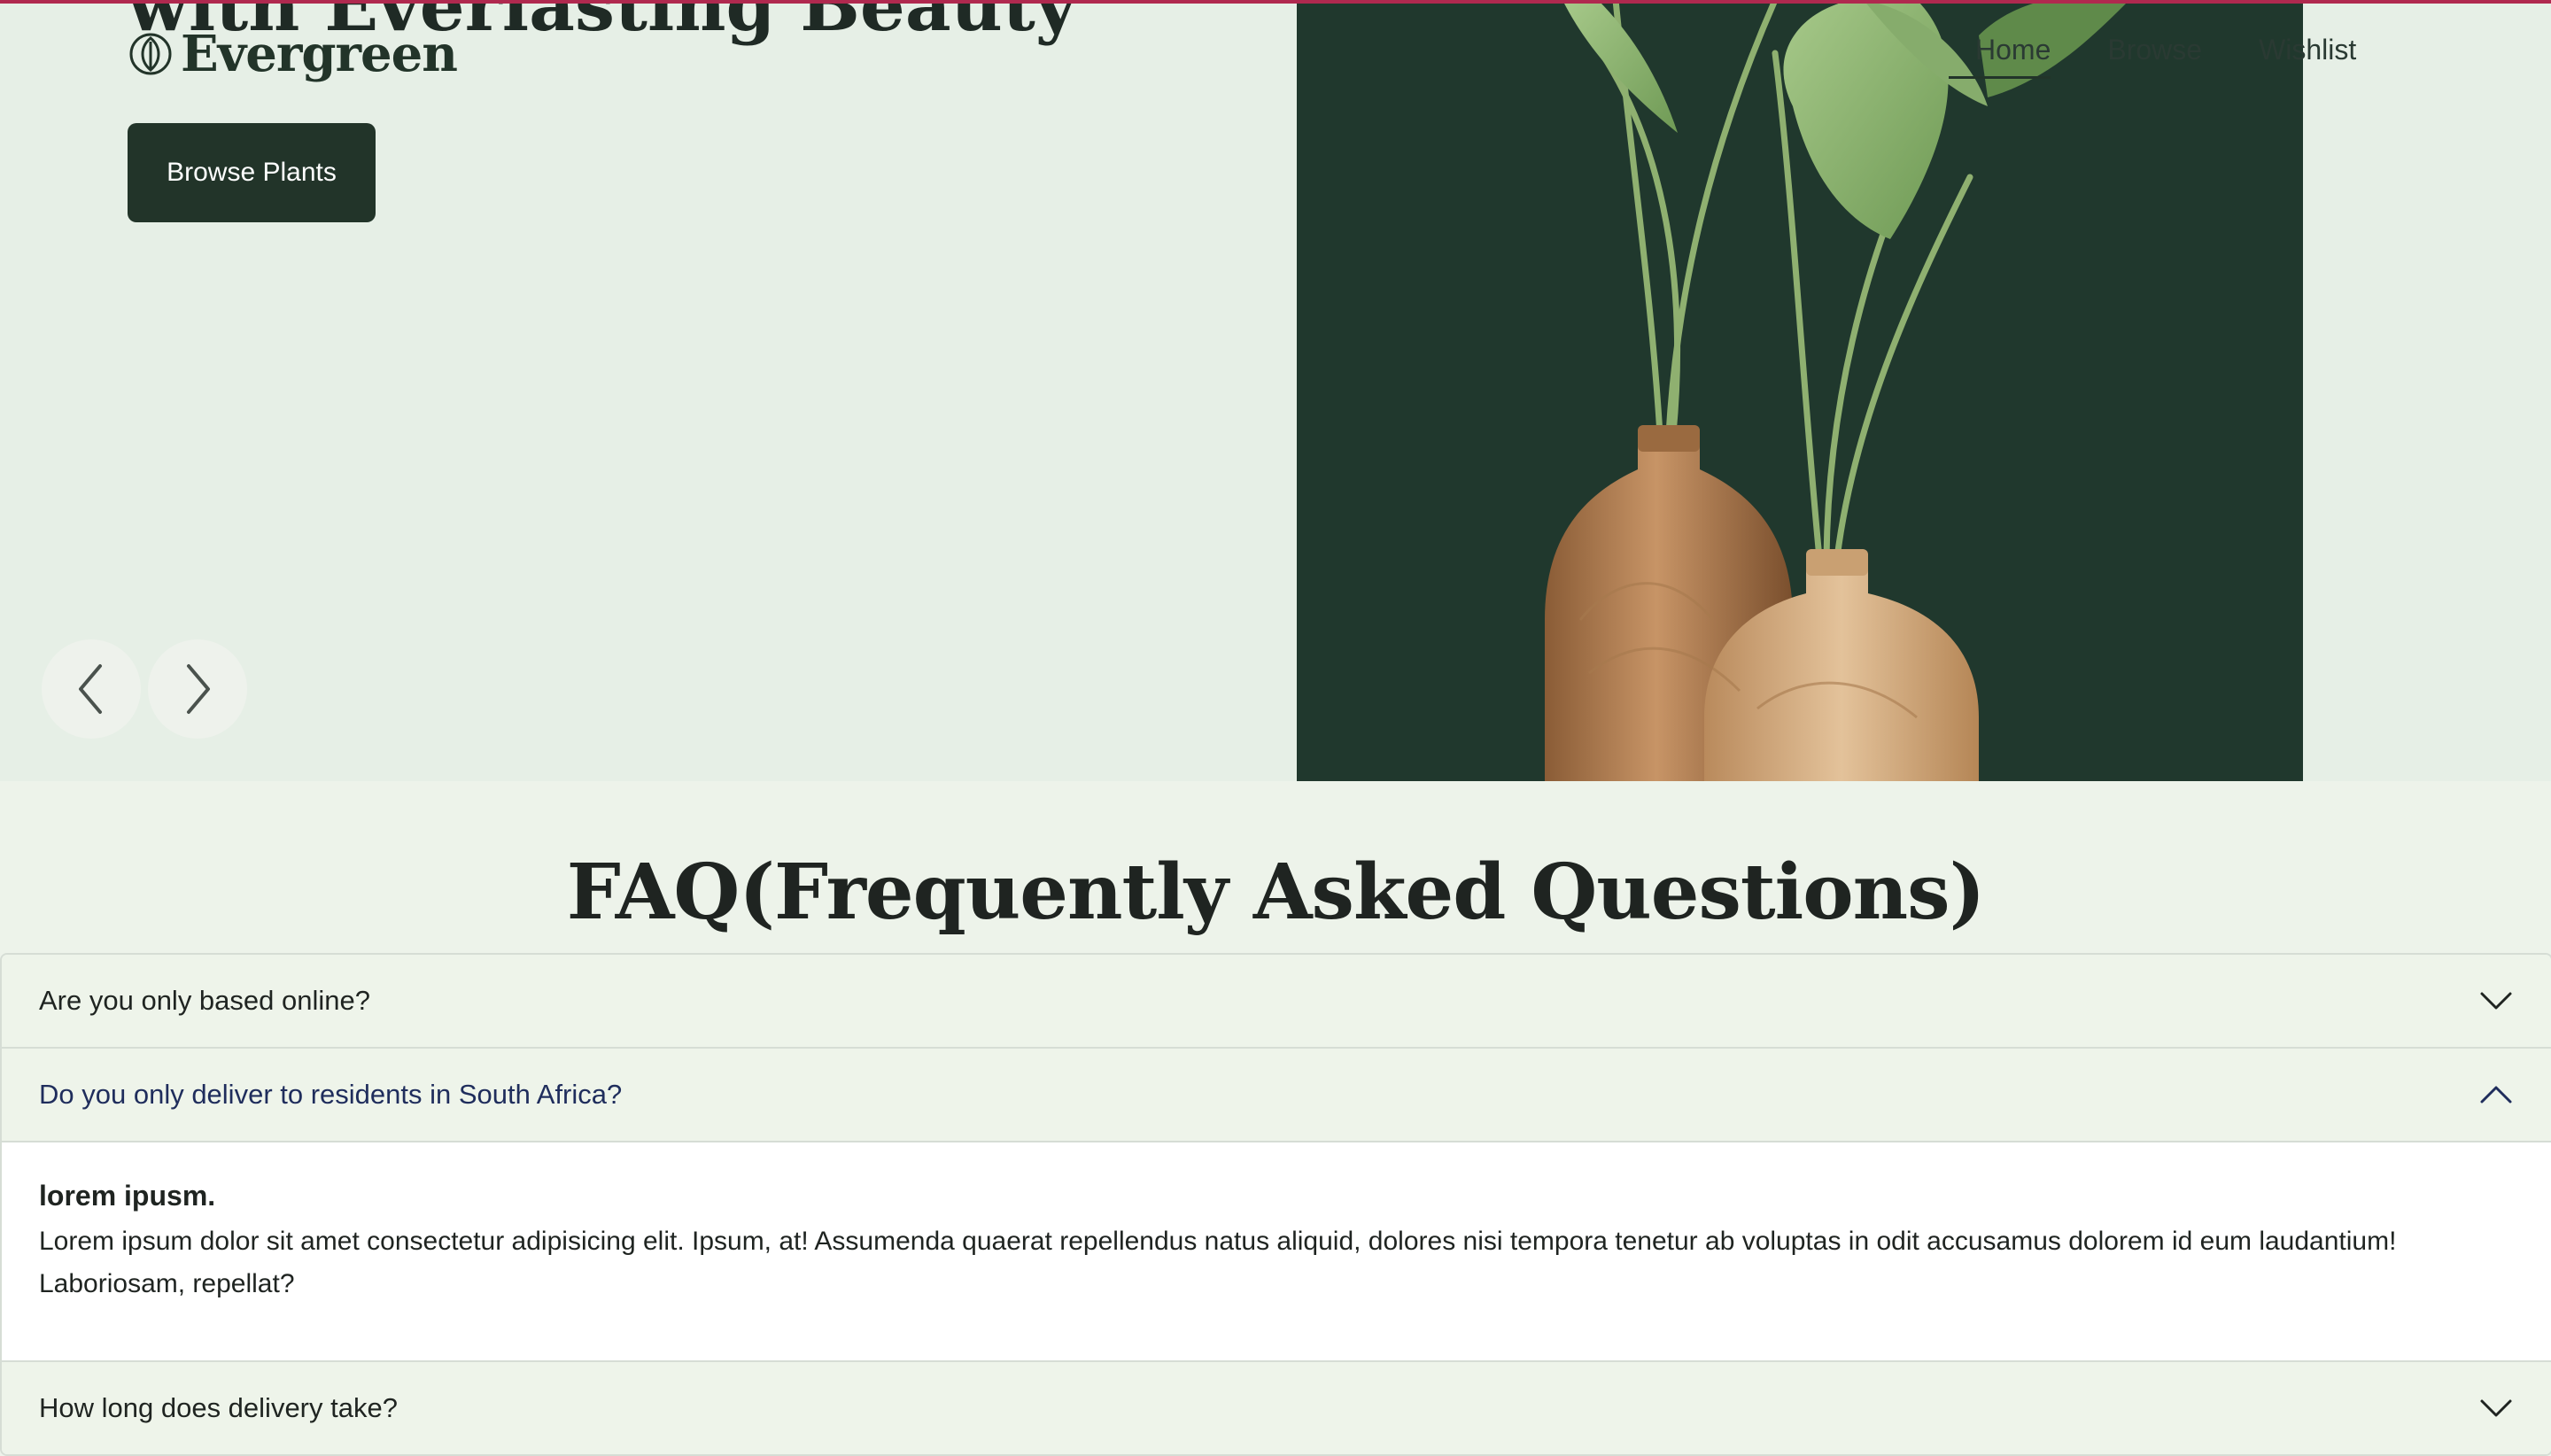 The image size is (2551, 1456). I want to click on faq-item: How long does delivery take?, so click(1277, 1408).